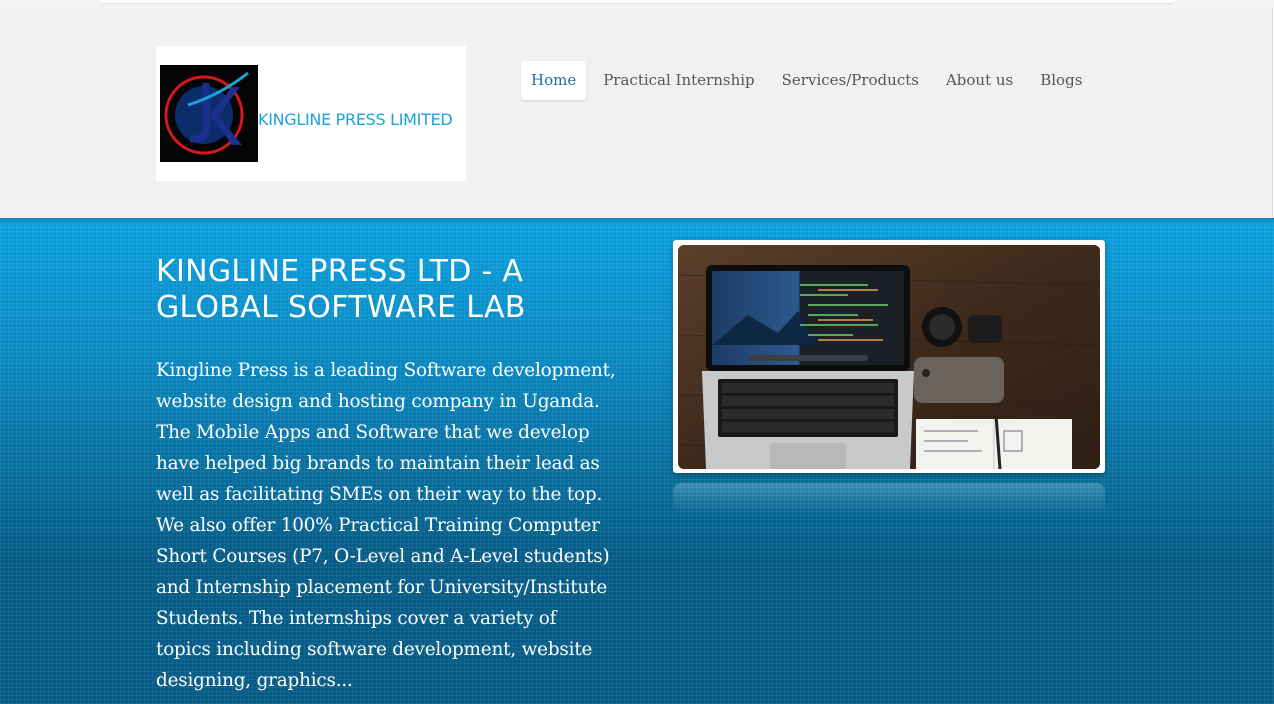  What do you see at coordinates (678, 80) in the screenshot?
I see `nav-item-practical-internship: Practical Internship` at bounding box center [678, 80].